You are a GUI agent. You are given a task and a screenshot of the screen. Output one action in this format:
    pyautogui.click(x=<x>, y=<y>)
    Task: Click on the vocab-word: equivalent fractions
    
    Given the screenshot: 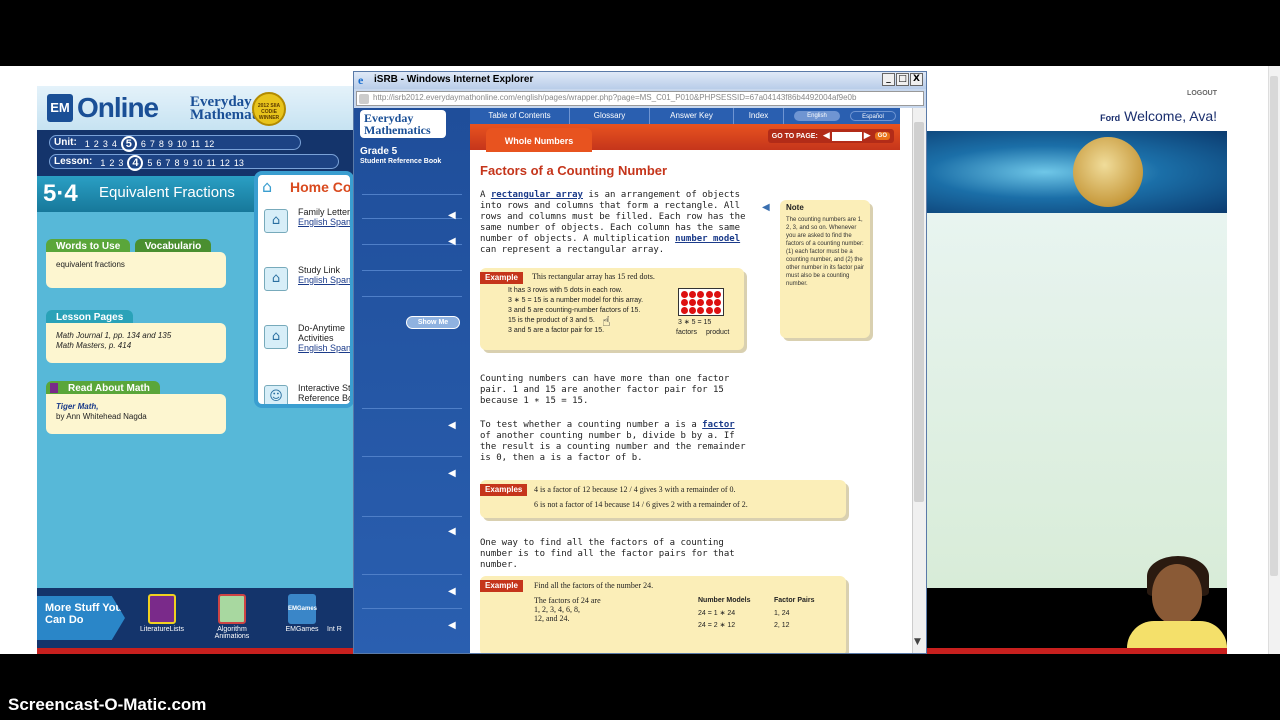 What is the action you would take?
    pyautogui.click(x=90, y=264)
    